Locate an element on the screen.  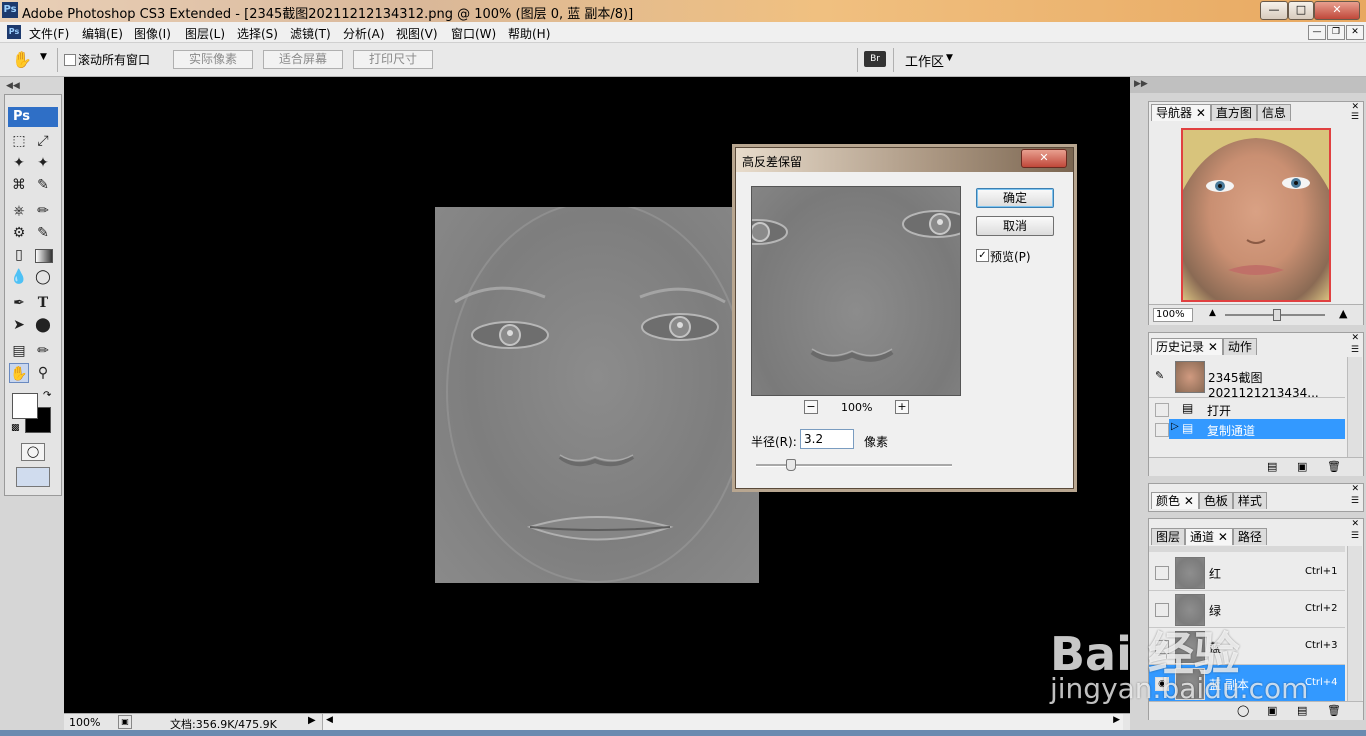
quick-mask-icon: ◯ is located at coordinates (33, 452).